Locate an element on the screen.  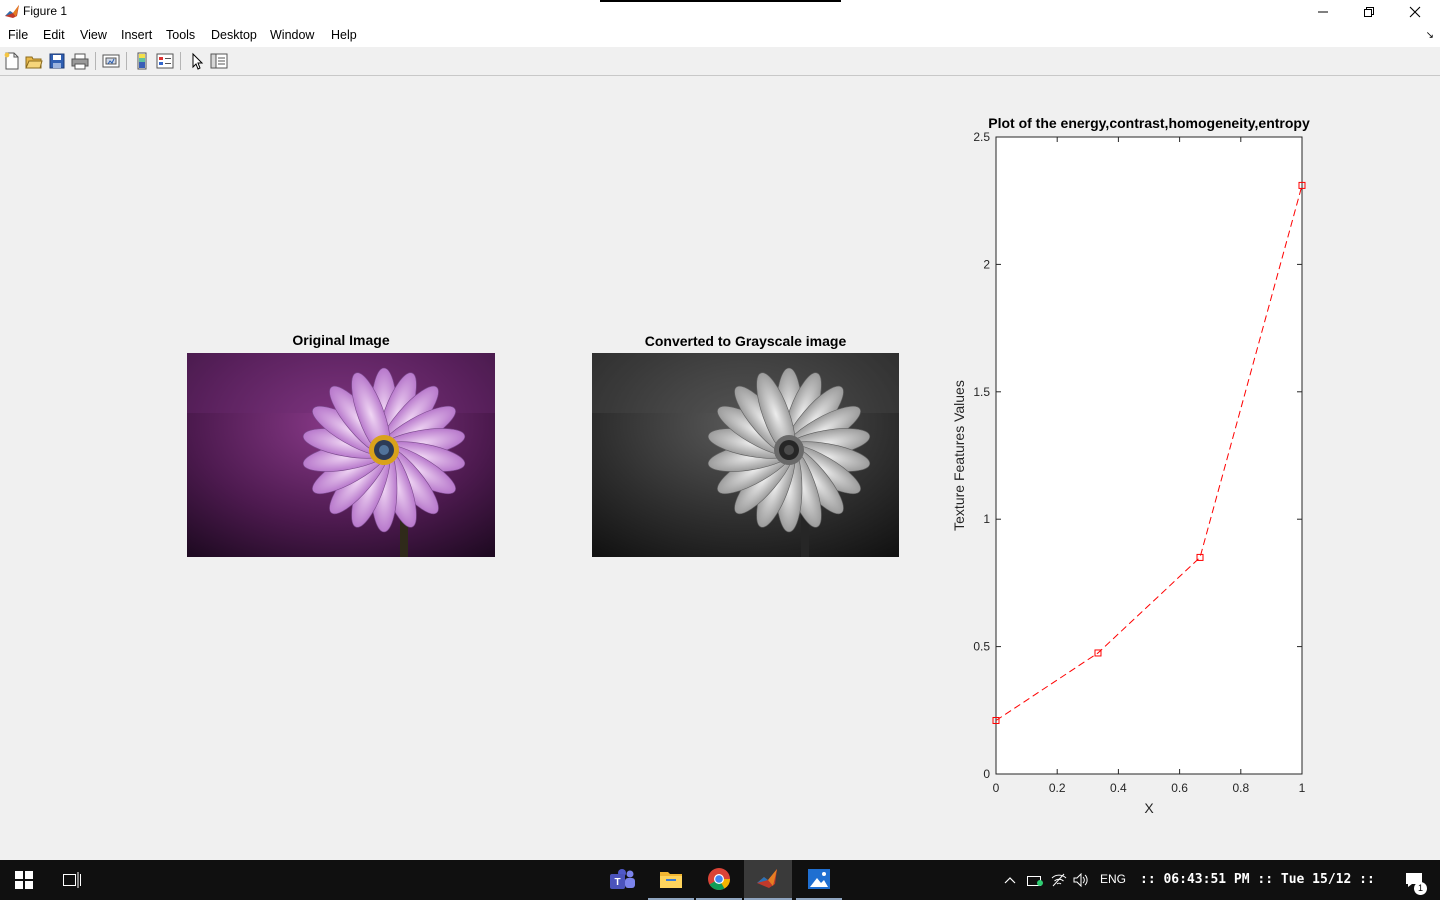
svg-text: T is located at coordinates (617, 882).